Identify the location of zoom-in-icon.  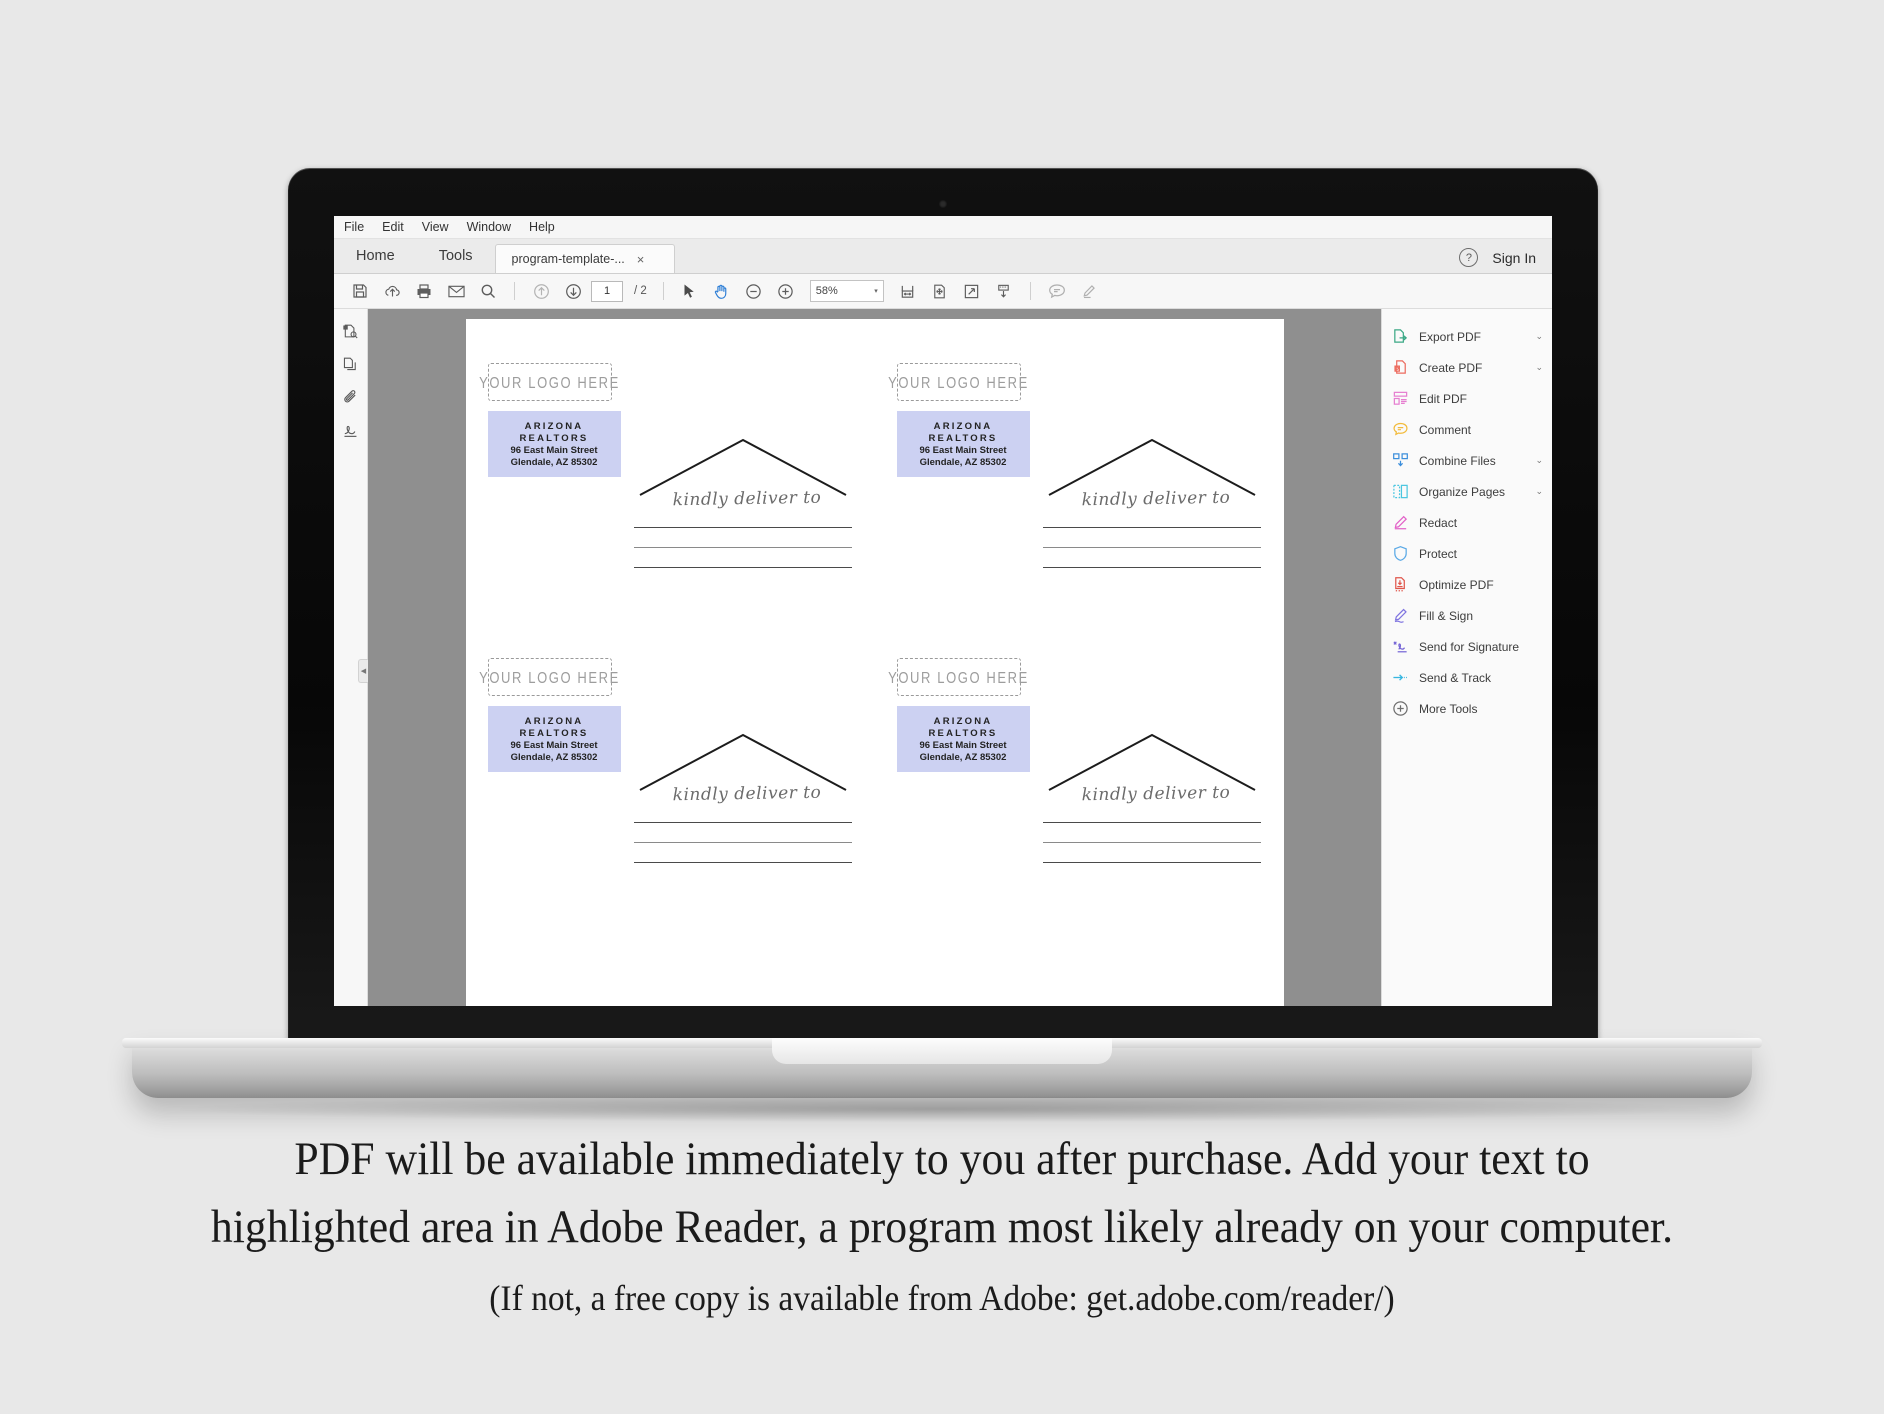
(786, 291).